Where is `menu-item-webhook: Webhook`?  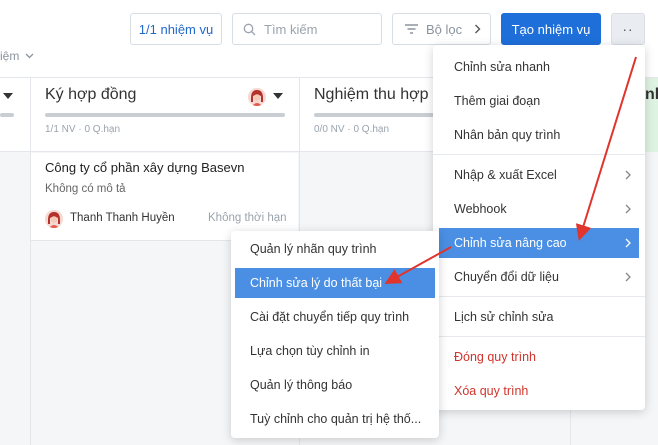 menu-item-webhook: Webhook is located at coordinates (539, 209).